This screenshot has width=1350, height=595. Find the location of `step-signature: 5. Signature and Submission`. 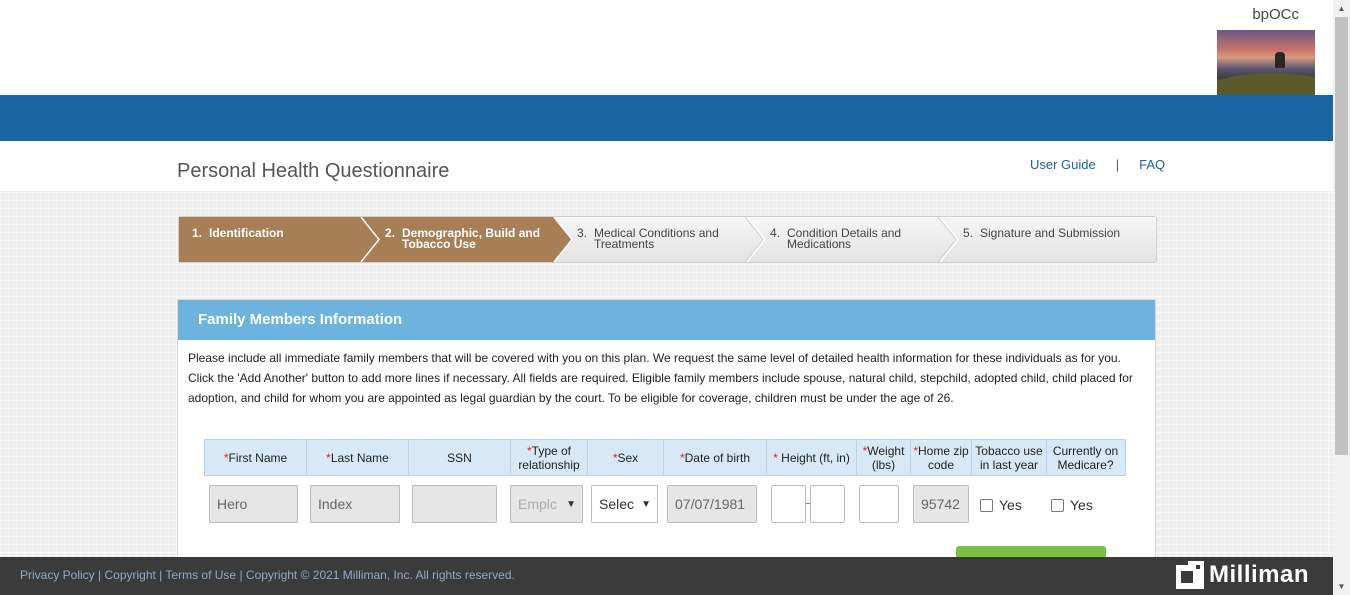

step-signature: 5. Signature and Submission is located at coordinates (1056, 233).